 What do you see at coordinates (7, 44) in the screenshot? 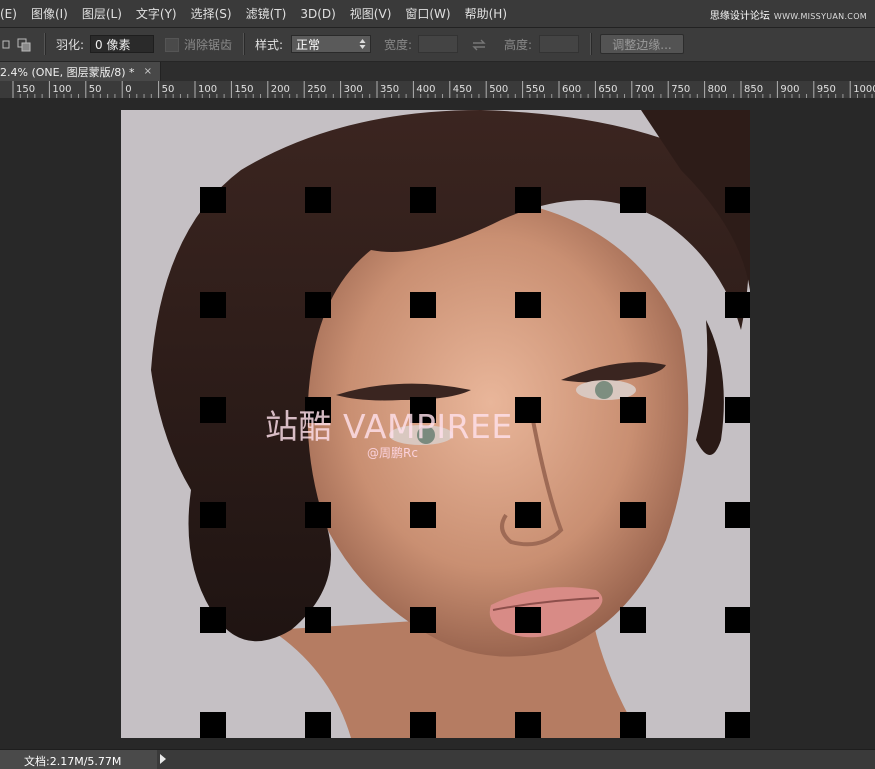
I see `selection-mode-icon` at bounding box center [7, 44].